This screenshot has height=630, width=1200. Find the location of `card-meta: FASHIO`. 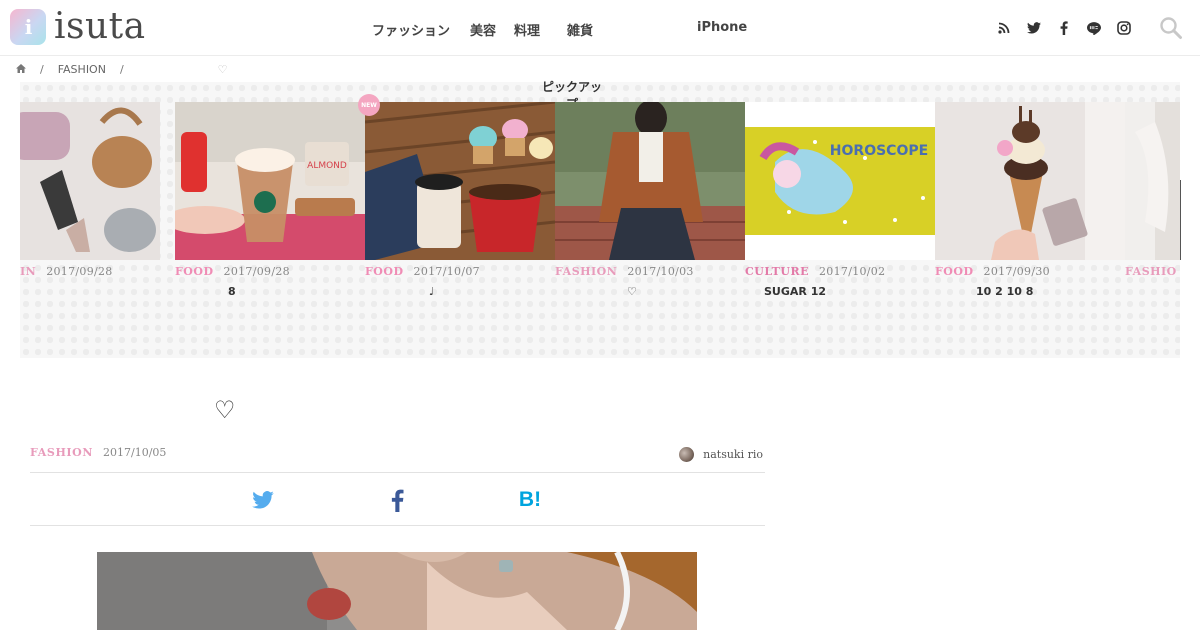

card-meta: FASHIO is located at coordinates (1152, 272).